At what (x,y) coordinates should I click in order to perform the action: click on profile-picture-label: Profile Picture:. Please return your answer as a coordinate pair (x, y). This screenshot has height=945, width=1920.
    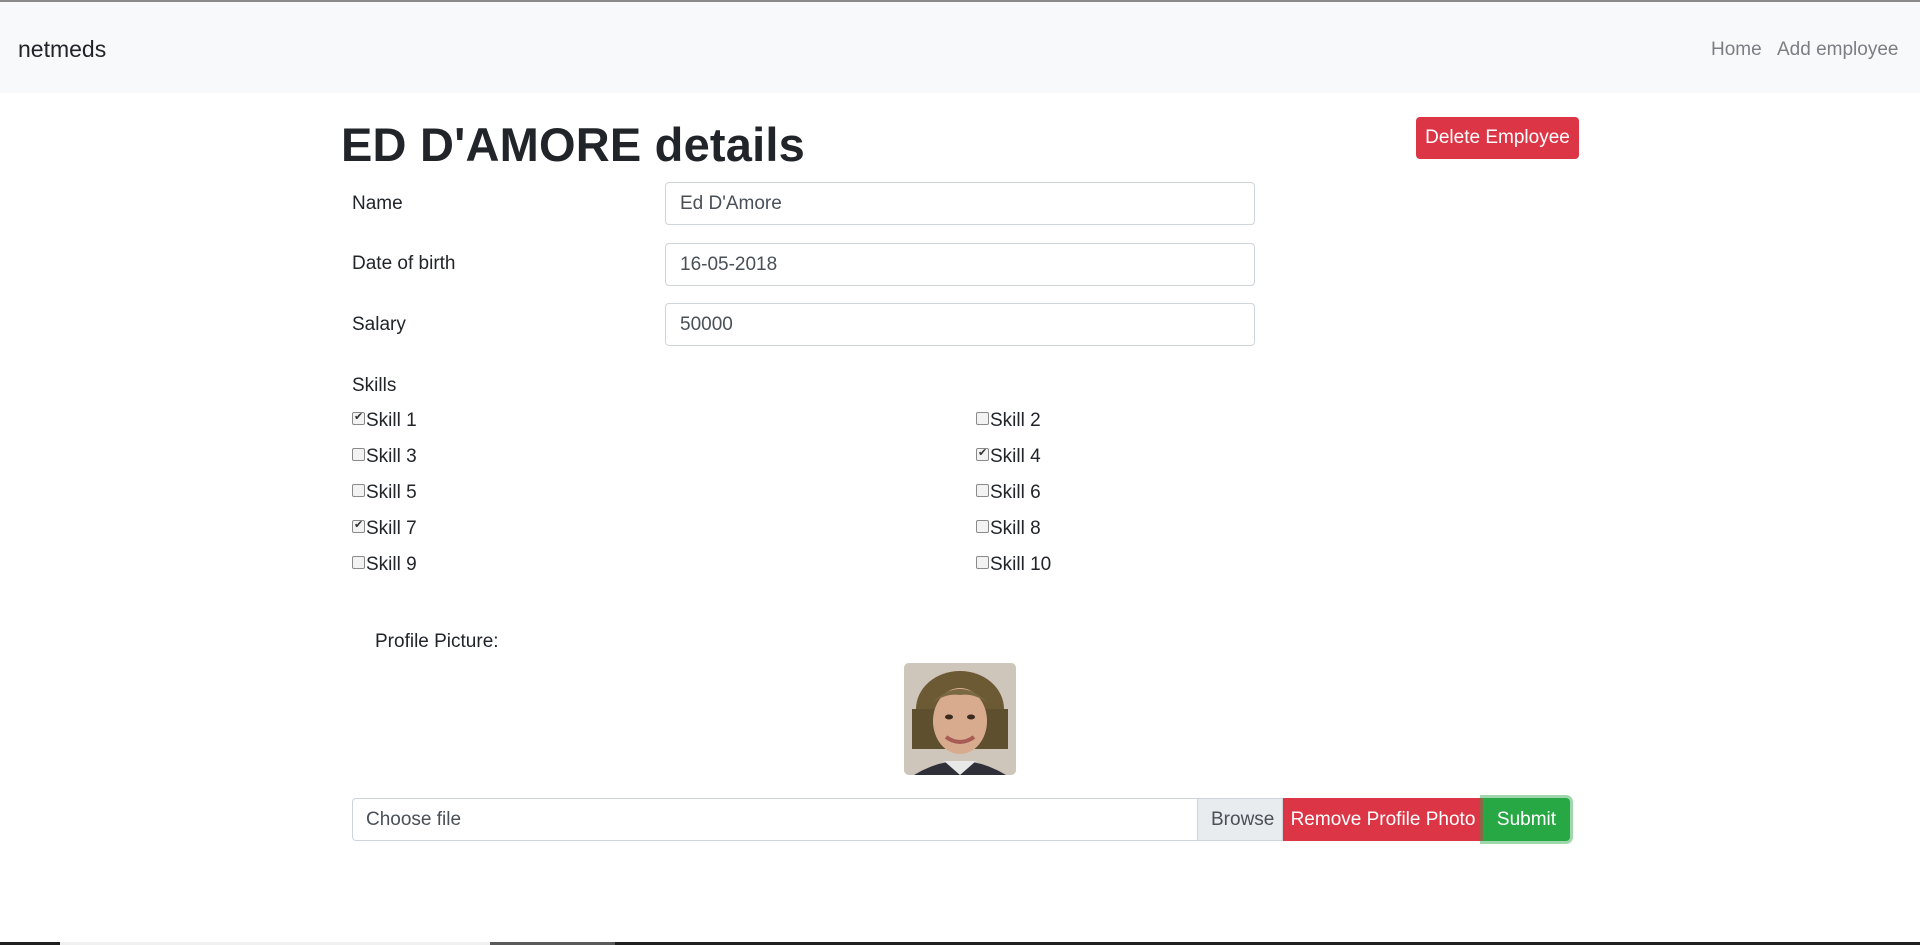
    Looking at the image, I should click on (437, 641).